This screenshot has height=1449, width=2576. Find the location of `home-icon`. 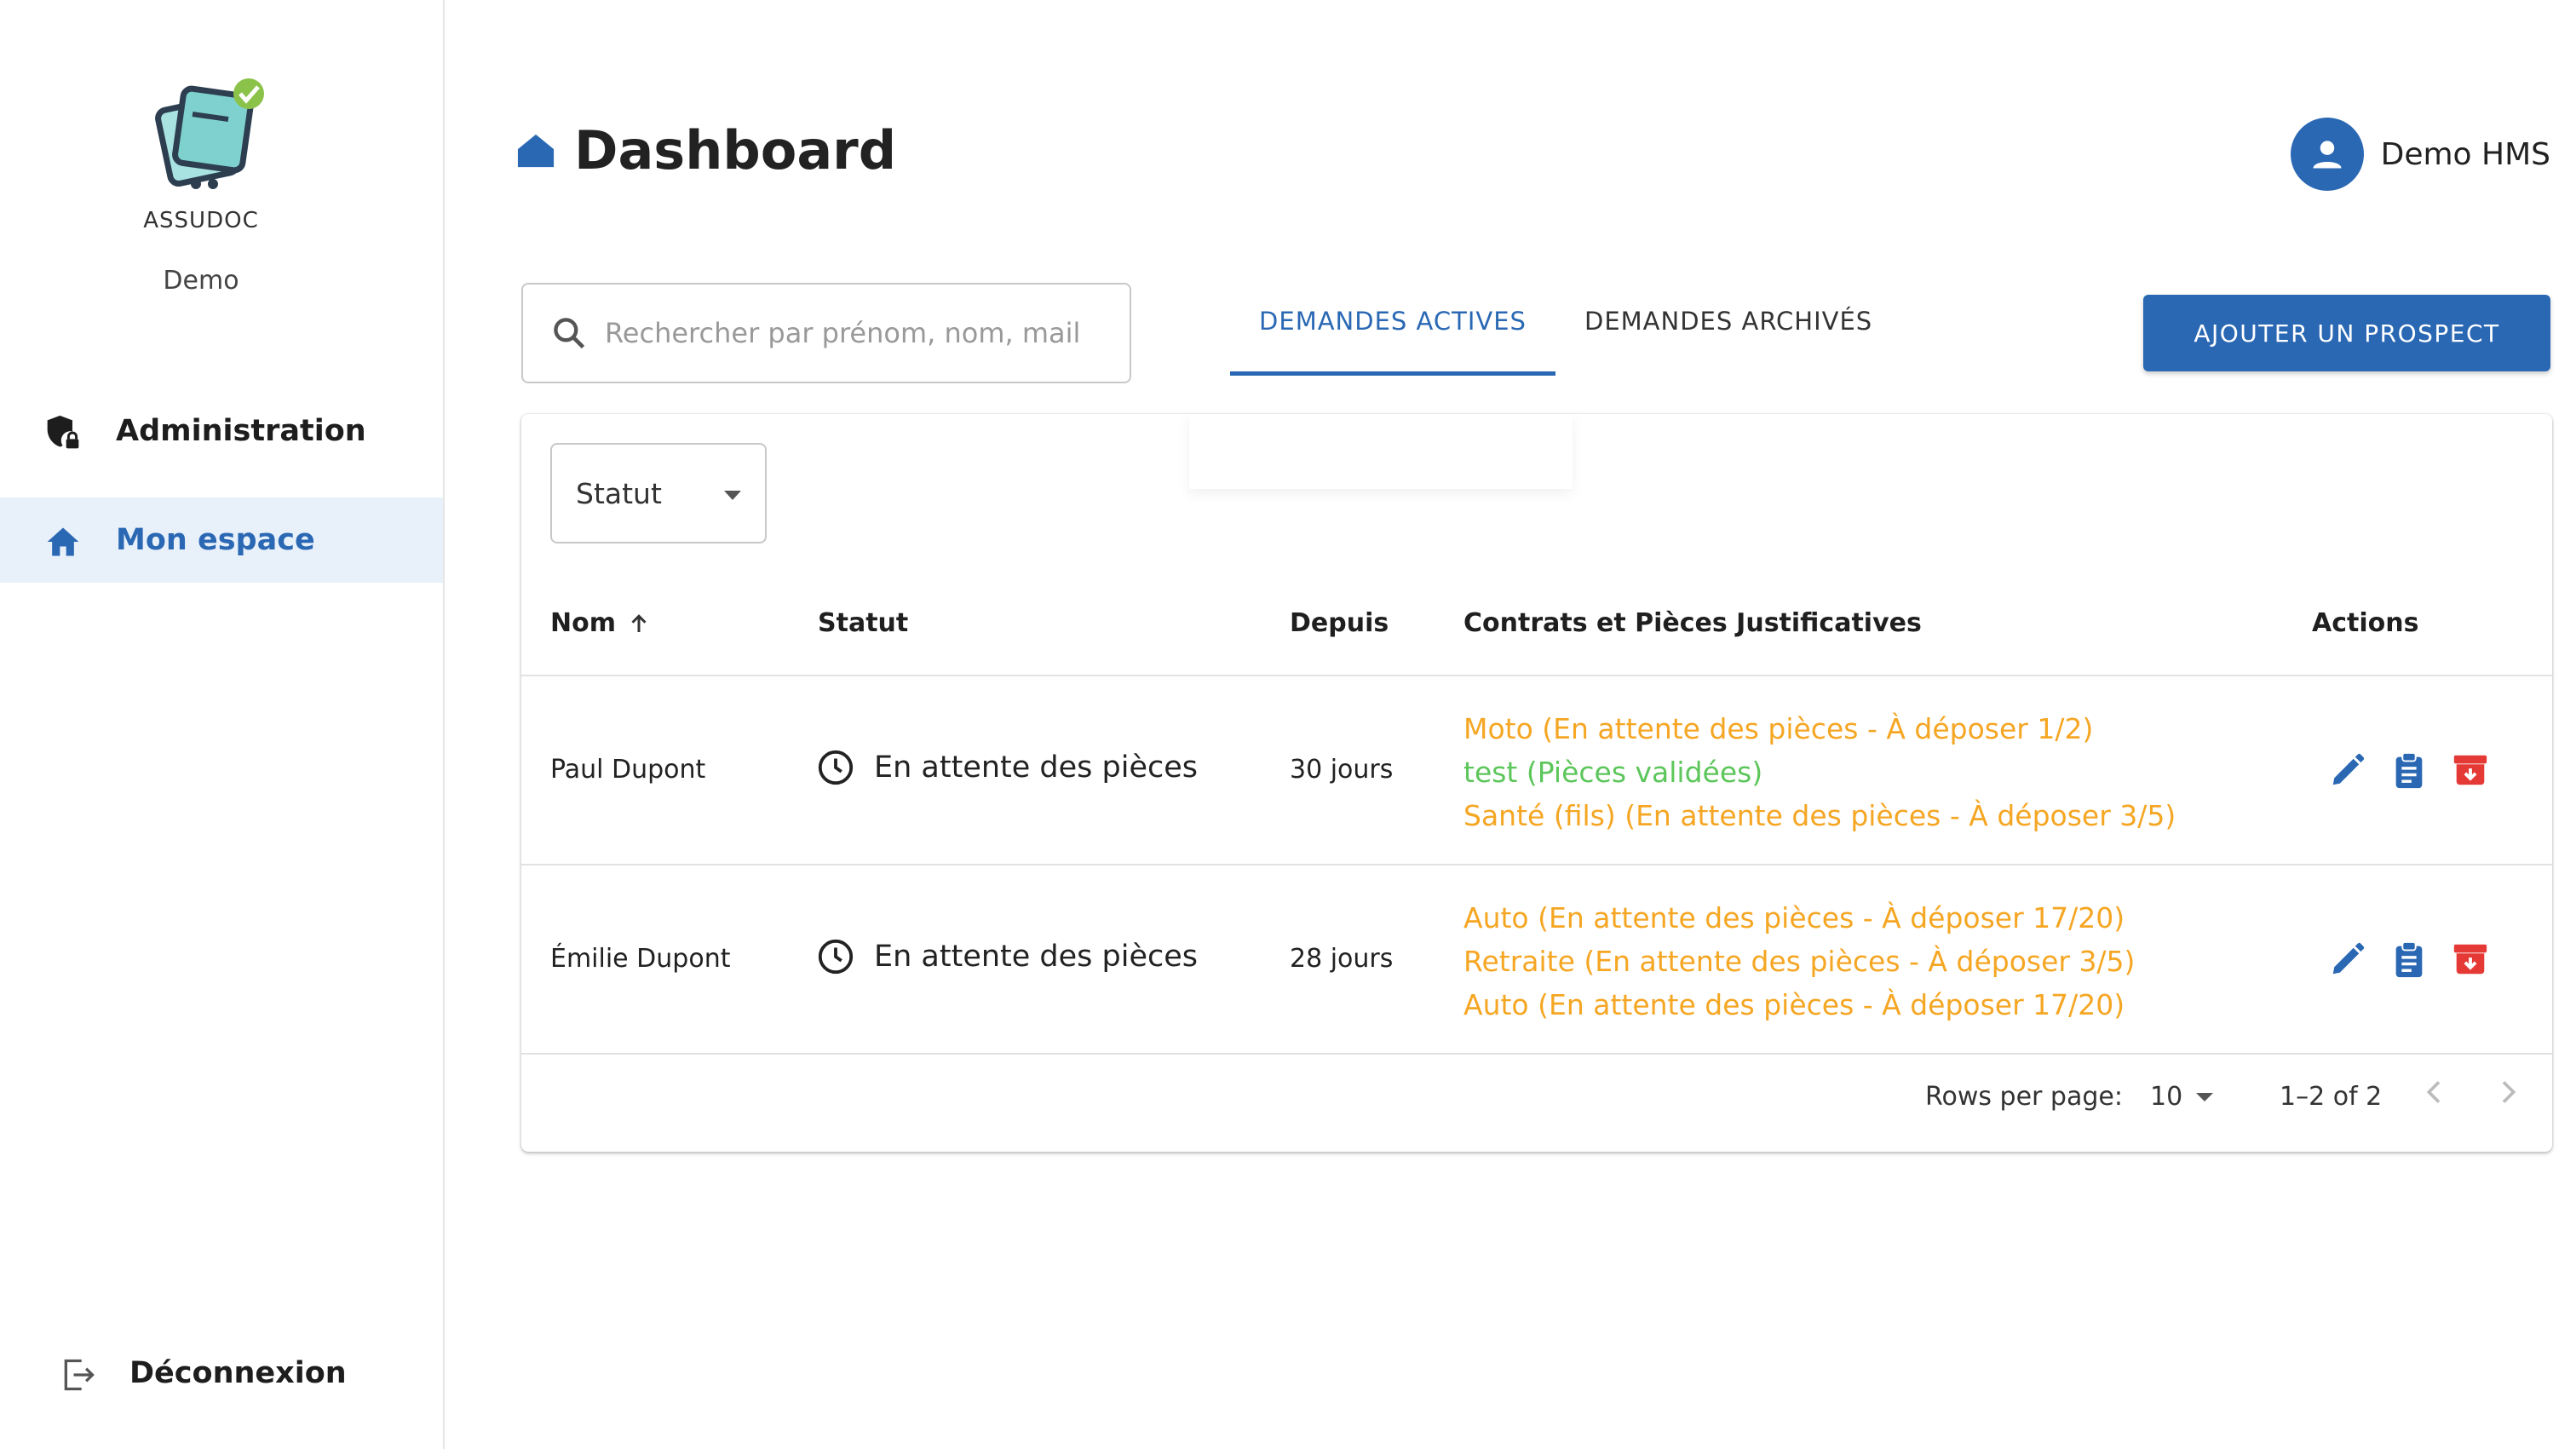

home-icon is located at coordinates (63, 542).